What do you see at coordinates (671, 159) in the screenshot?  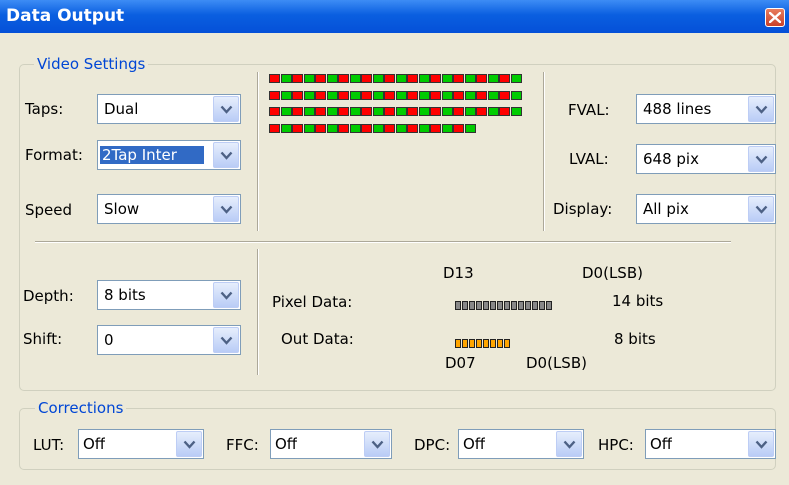 I see `lval-value: 648 pix` at bounding box center [671, 159].